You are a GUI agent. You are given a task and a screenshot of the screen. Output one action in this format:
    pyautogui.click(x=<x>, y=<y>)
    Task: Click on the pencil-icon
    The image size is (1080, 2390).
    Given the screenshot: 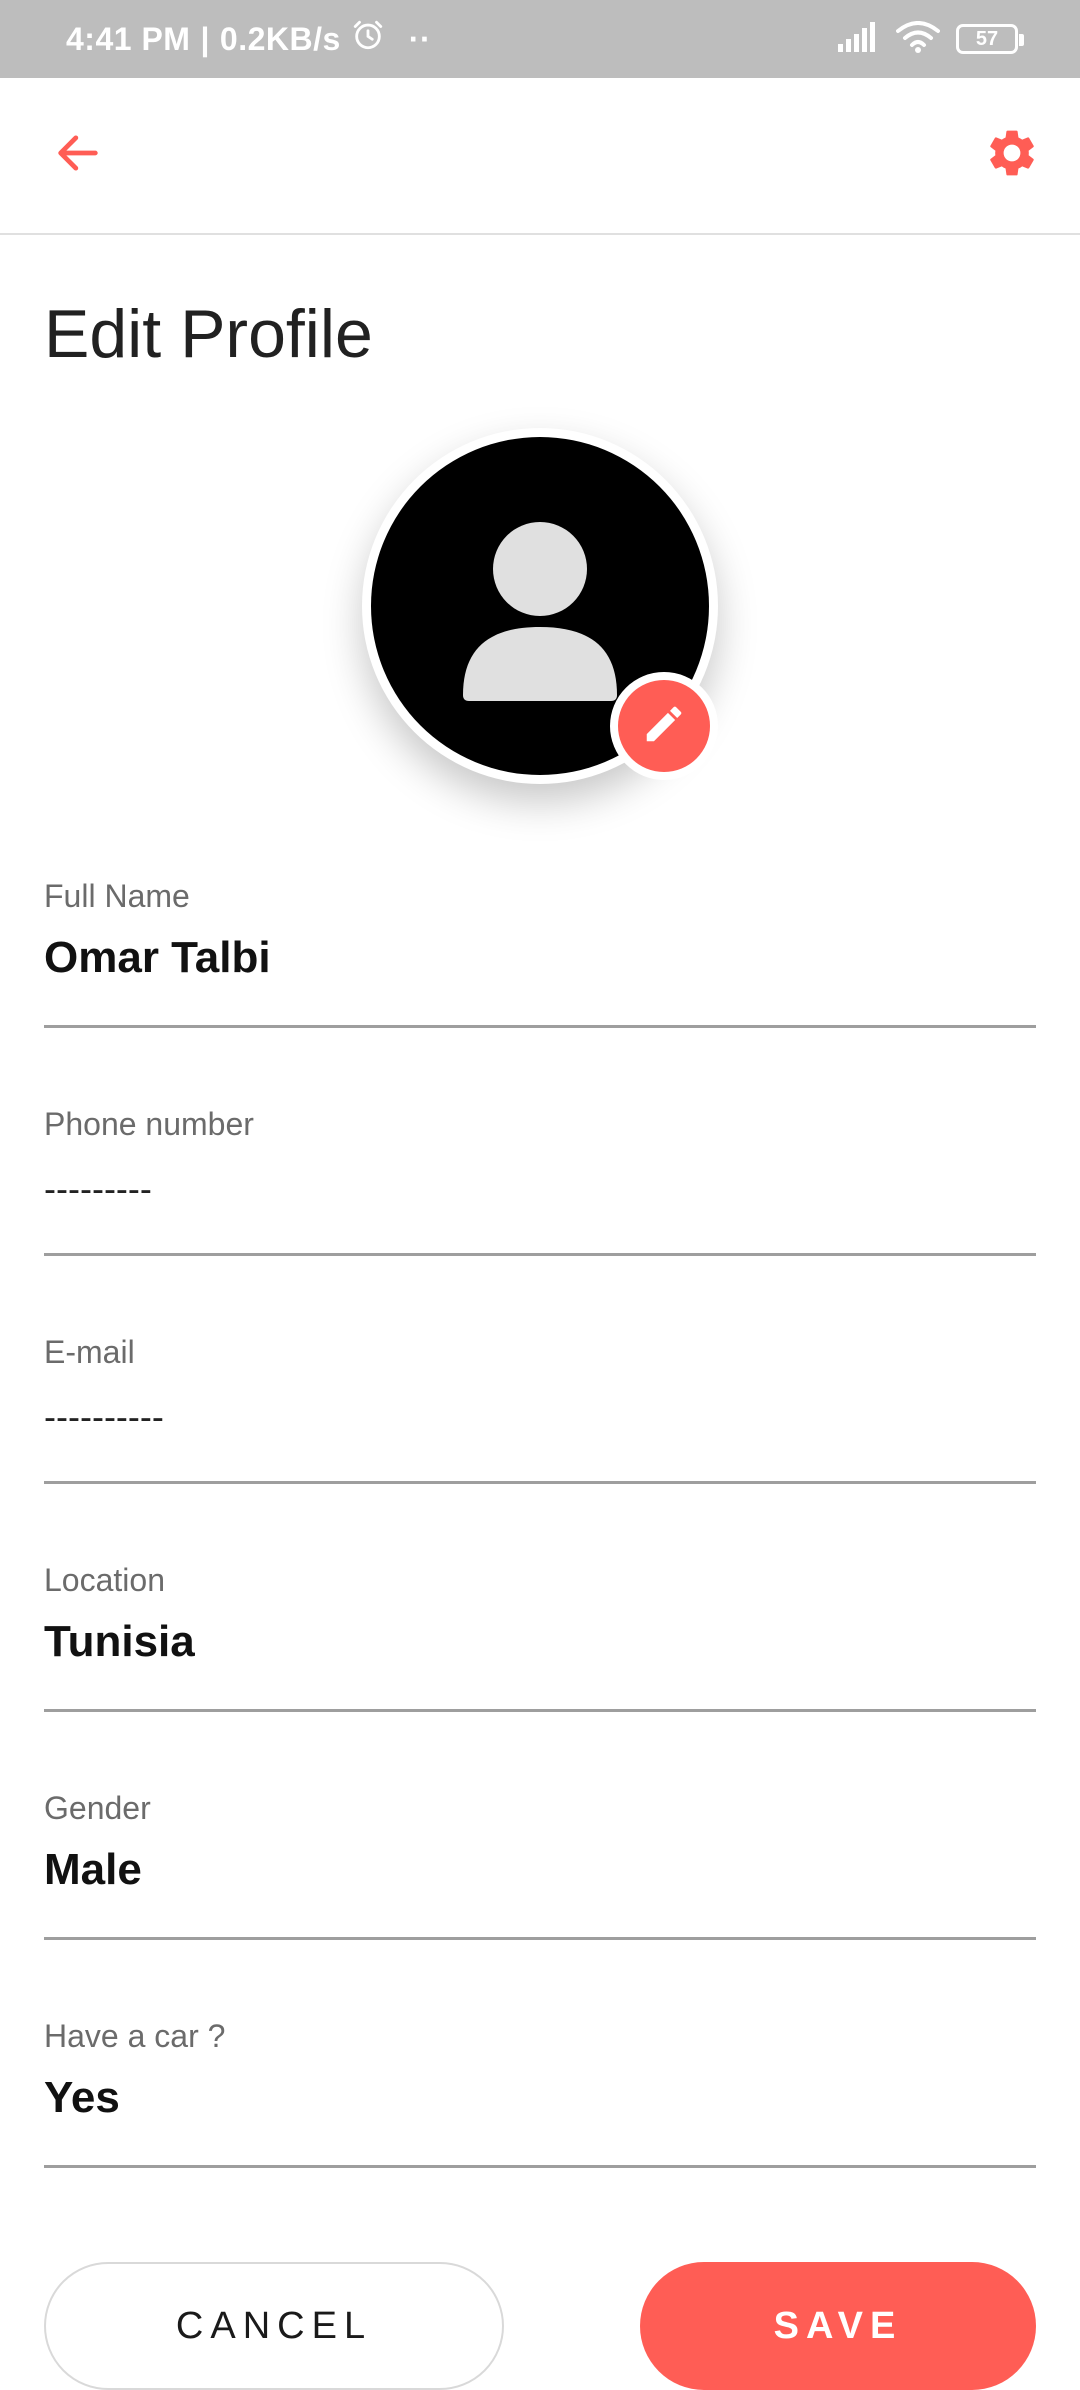 What is the action you would take?
    pyautogui.click(x=664, y=726)
    